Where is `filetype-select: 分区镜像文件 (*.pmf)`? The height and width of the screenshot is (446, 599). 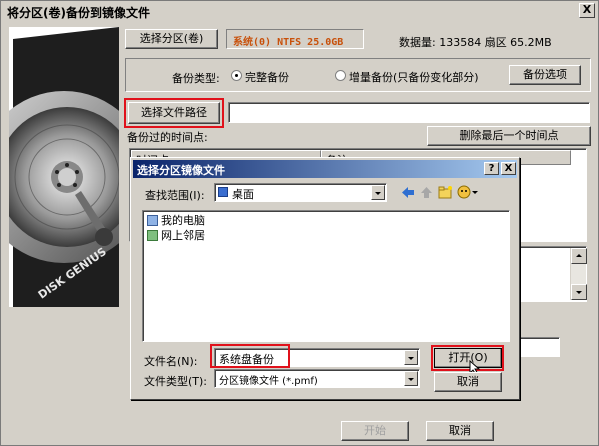
filetype-select: 分区镜像文件 (*.pmf) is located at coordinates (317, 378).